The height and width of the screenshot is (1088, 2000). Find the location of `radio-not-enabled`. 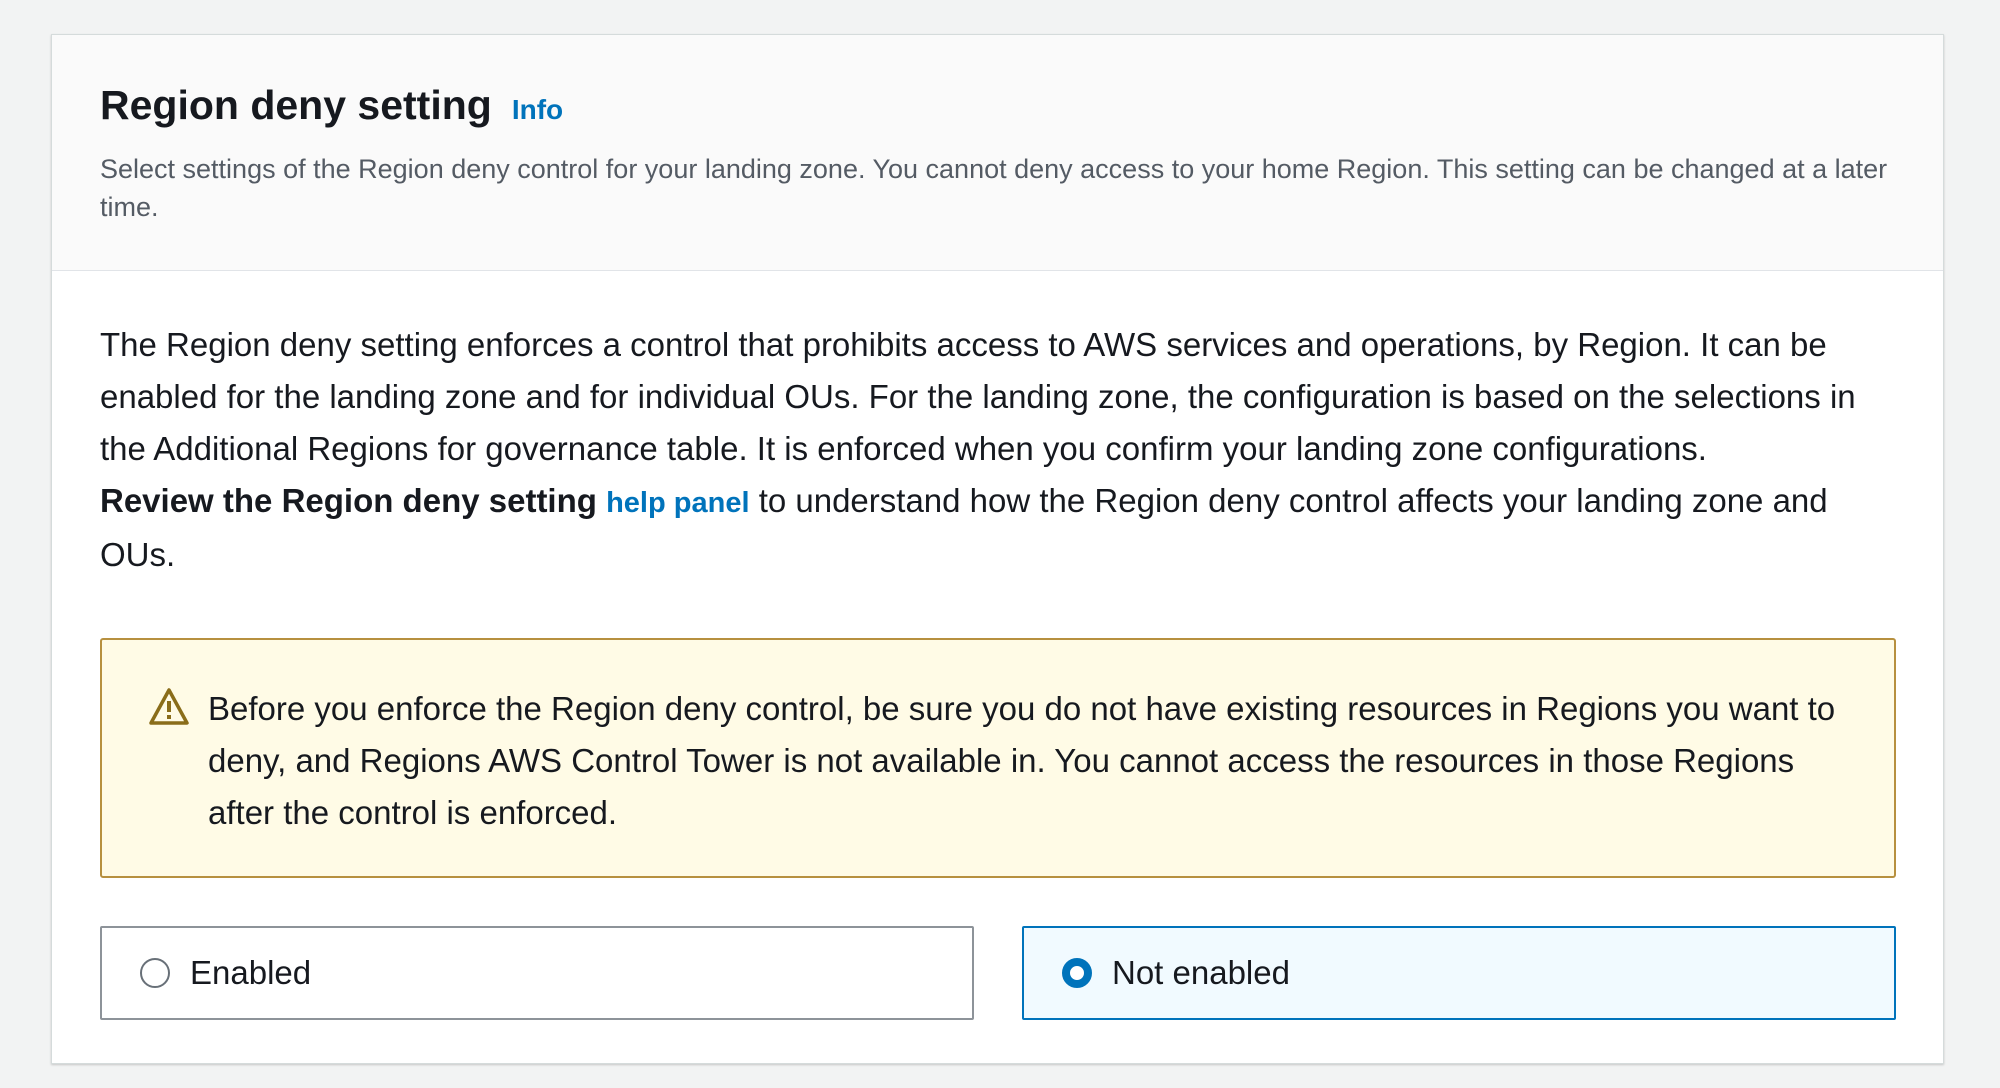

radio-not-enabled is located at coordinates (1077, 973).